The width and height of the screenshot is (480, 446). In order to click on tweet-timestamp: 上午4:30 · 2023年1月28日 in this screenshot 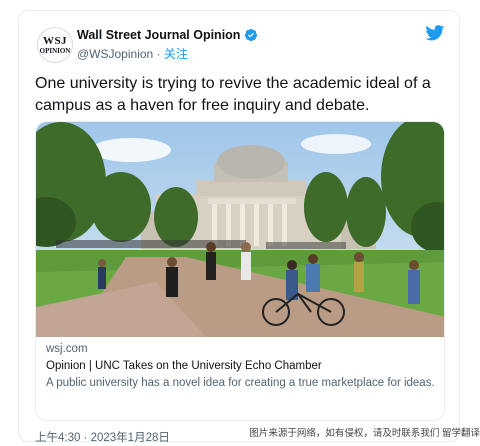, I will do `click(102, 437)`.